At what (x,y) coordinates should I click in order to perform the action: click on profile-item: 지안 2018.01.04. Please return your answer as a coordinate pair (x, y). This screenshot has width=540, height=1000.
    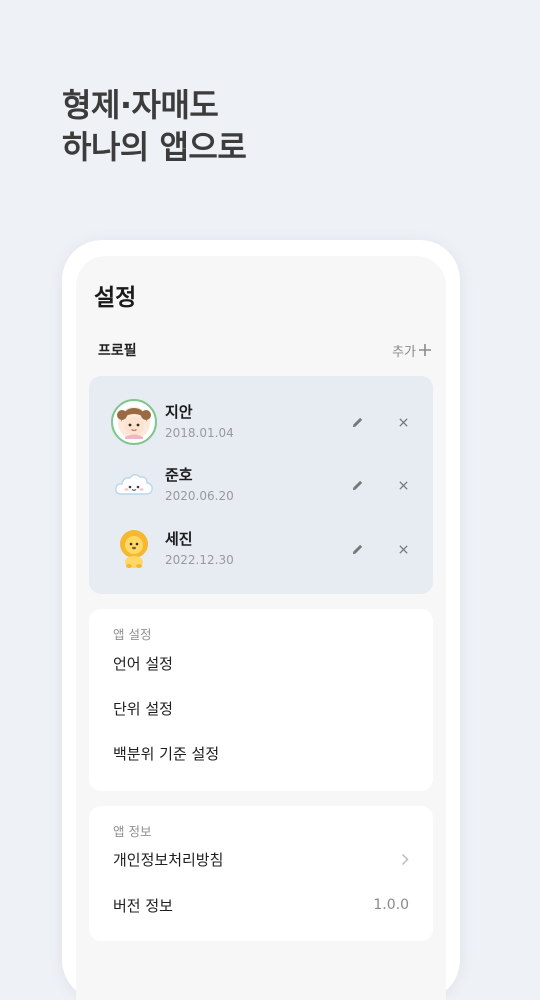
    Looking at the image, I should click on (263, 422).